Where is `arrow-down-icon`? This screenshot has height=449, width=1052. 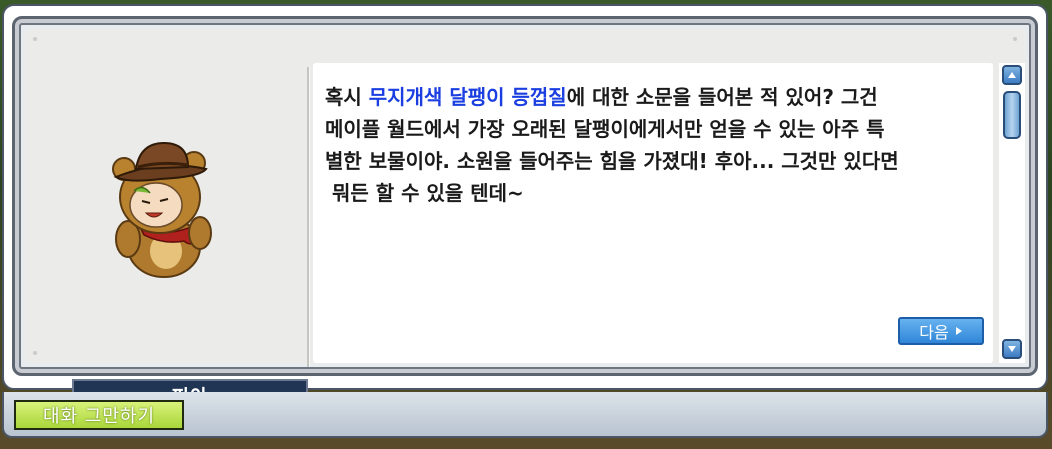 arrow-down-icon is located at coordinates (1012, 349).